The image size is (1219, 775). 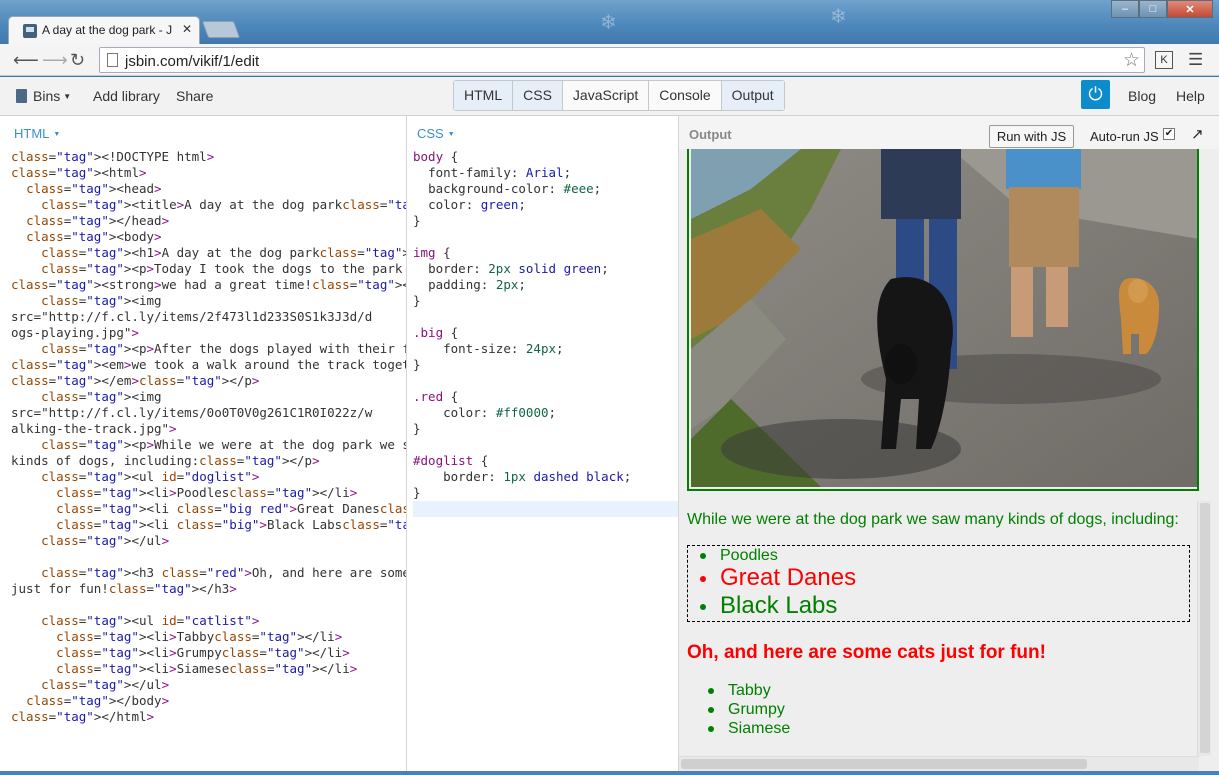 What do you see at coordinates (208, 669) in the screenshot?
I see `code-line: class="tag"><li>Siameseclass="tag"></li>` at bounding box center [208, 669].